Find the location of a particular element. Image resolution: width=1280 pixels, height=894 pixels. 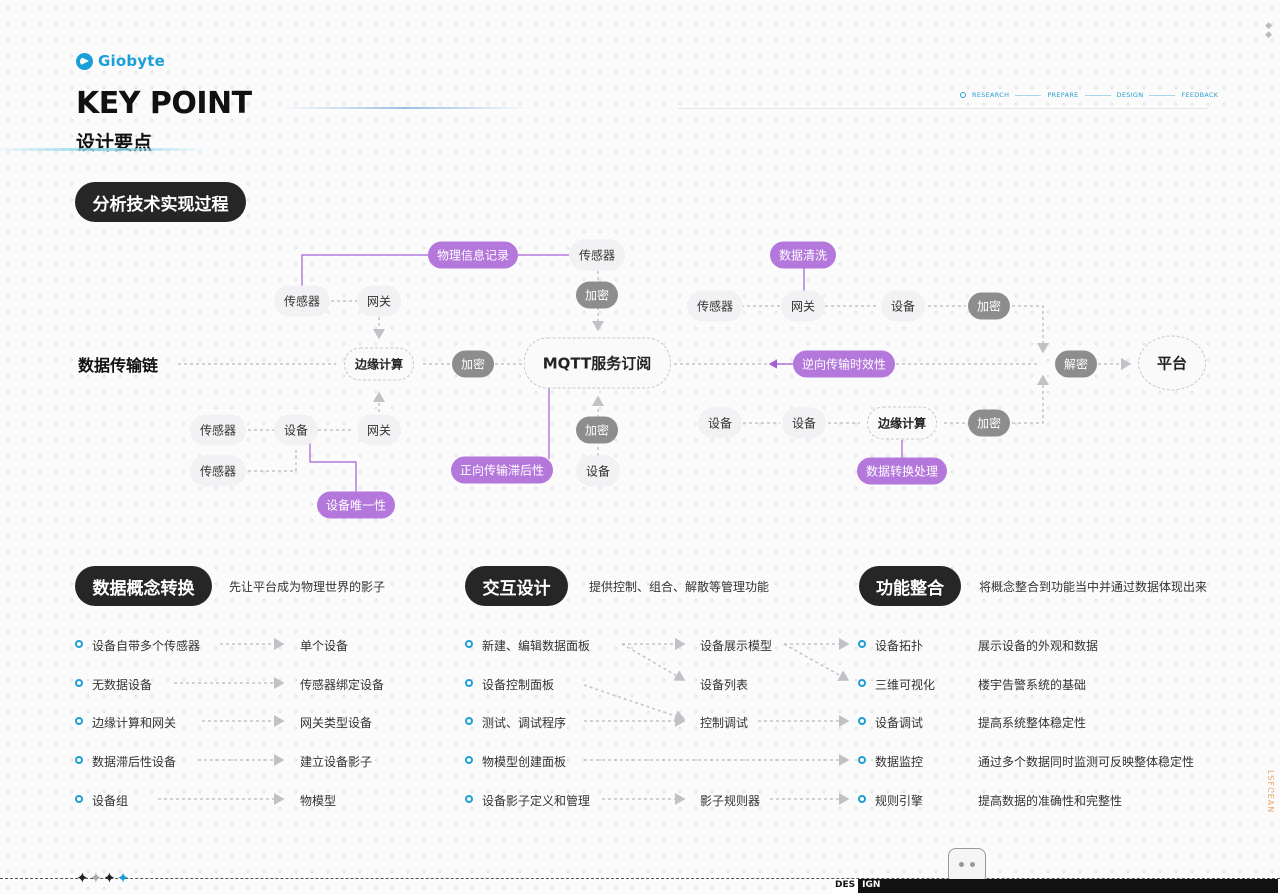

column-title-interaction: 交互设计 is located at coordinates (516, 586).